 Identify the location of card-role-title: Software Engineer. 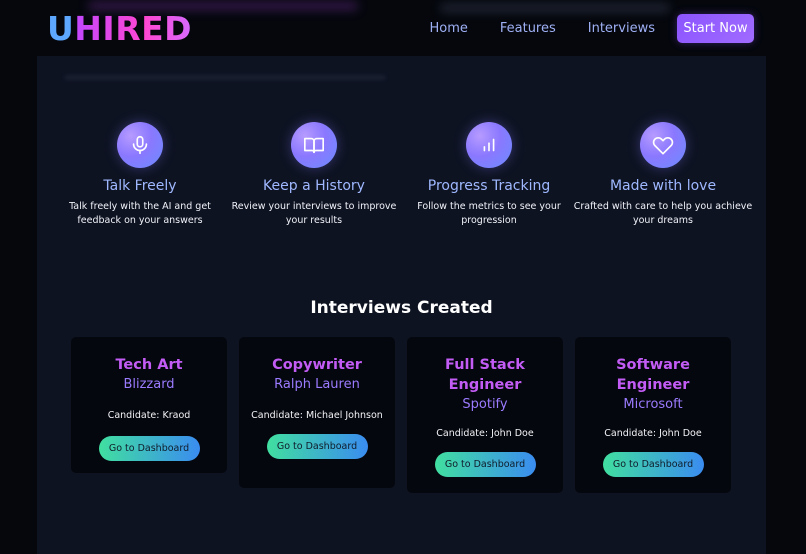
(653, 375).